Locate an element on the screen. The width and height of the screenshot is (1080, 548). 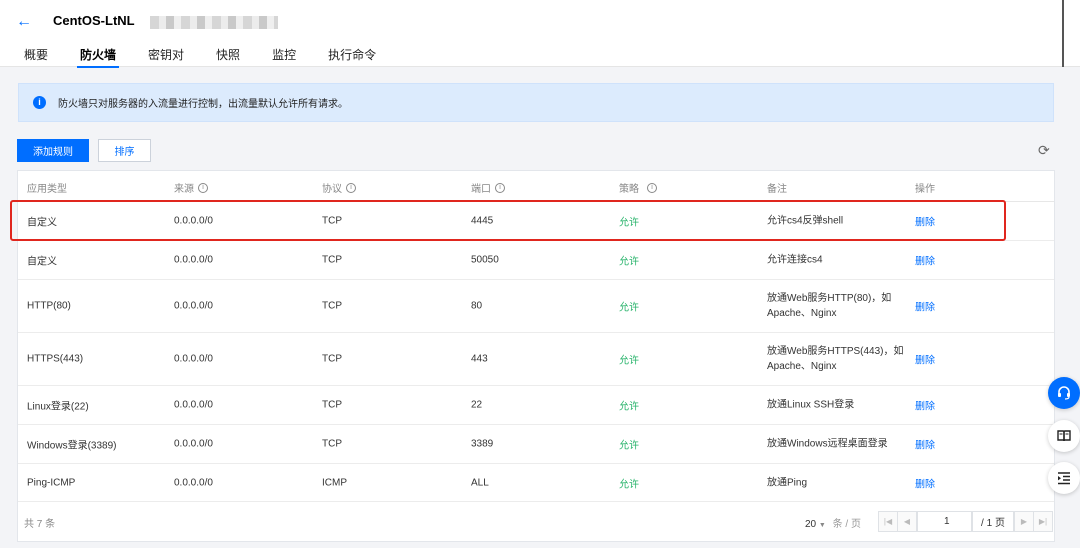
tab-firewall: 防火墙 is located at coordinates (98, 56).